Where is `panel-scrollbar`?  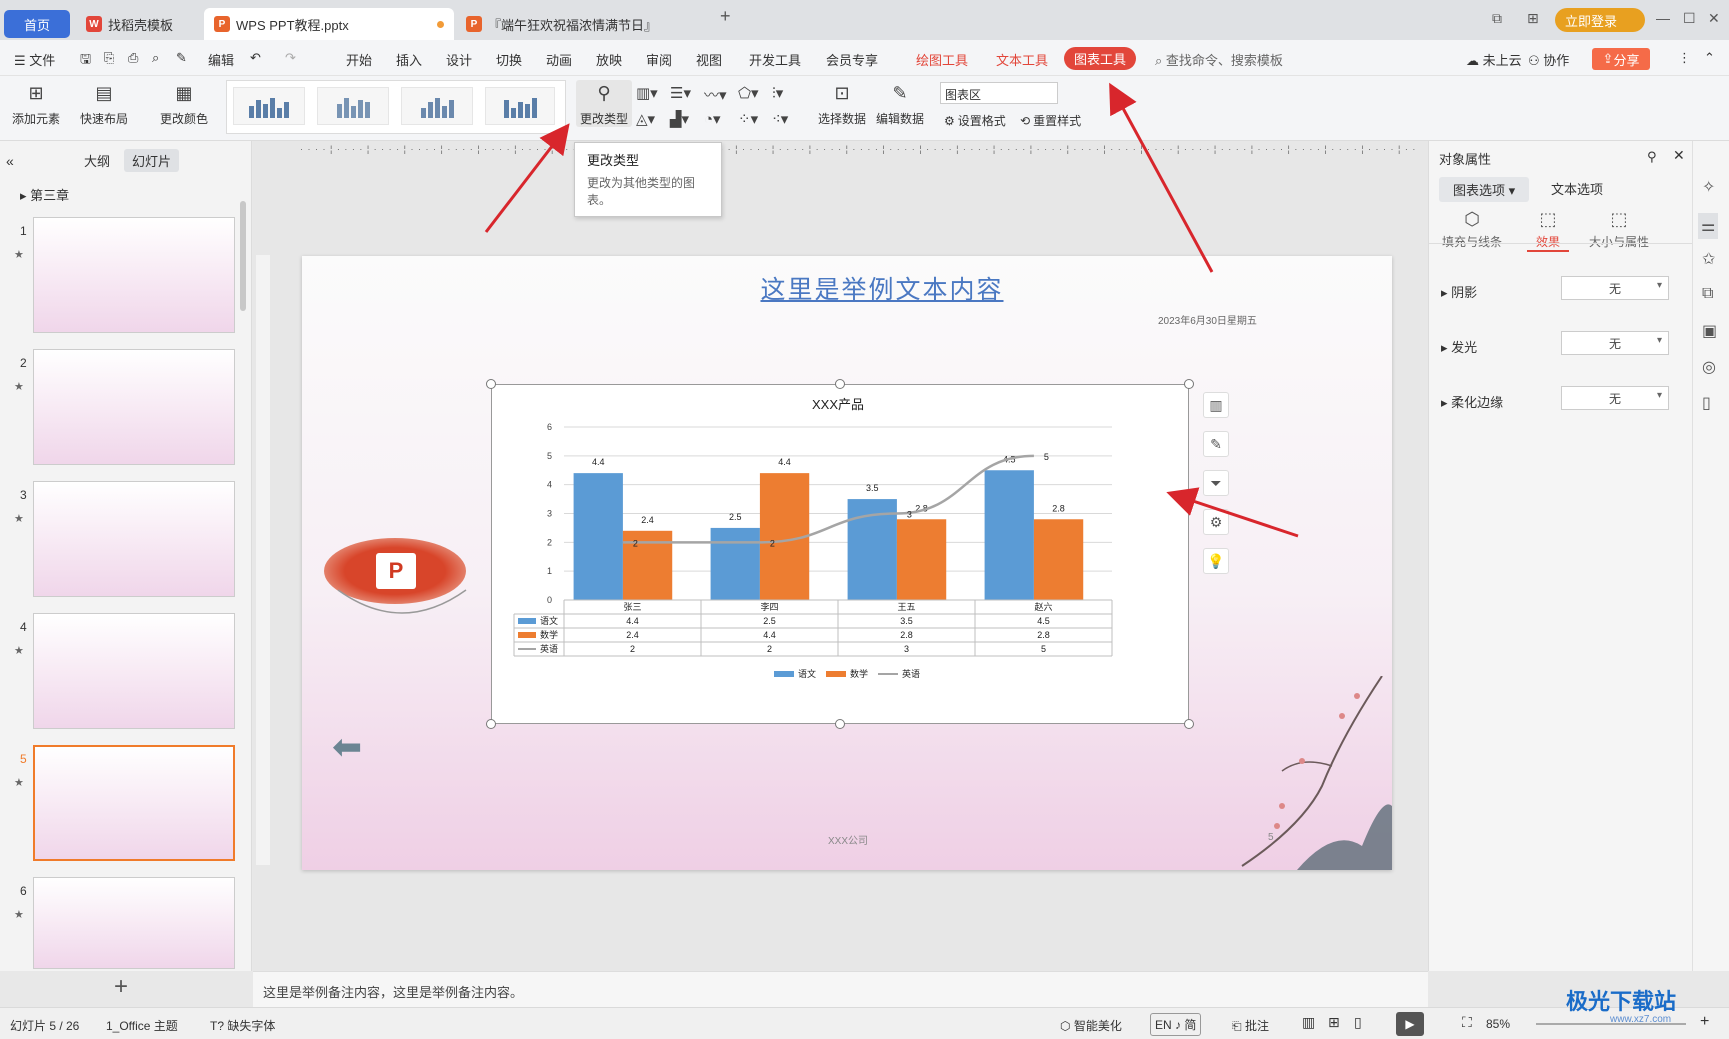
panel-scrollbar is located at coordinates (243, 256).